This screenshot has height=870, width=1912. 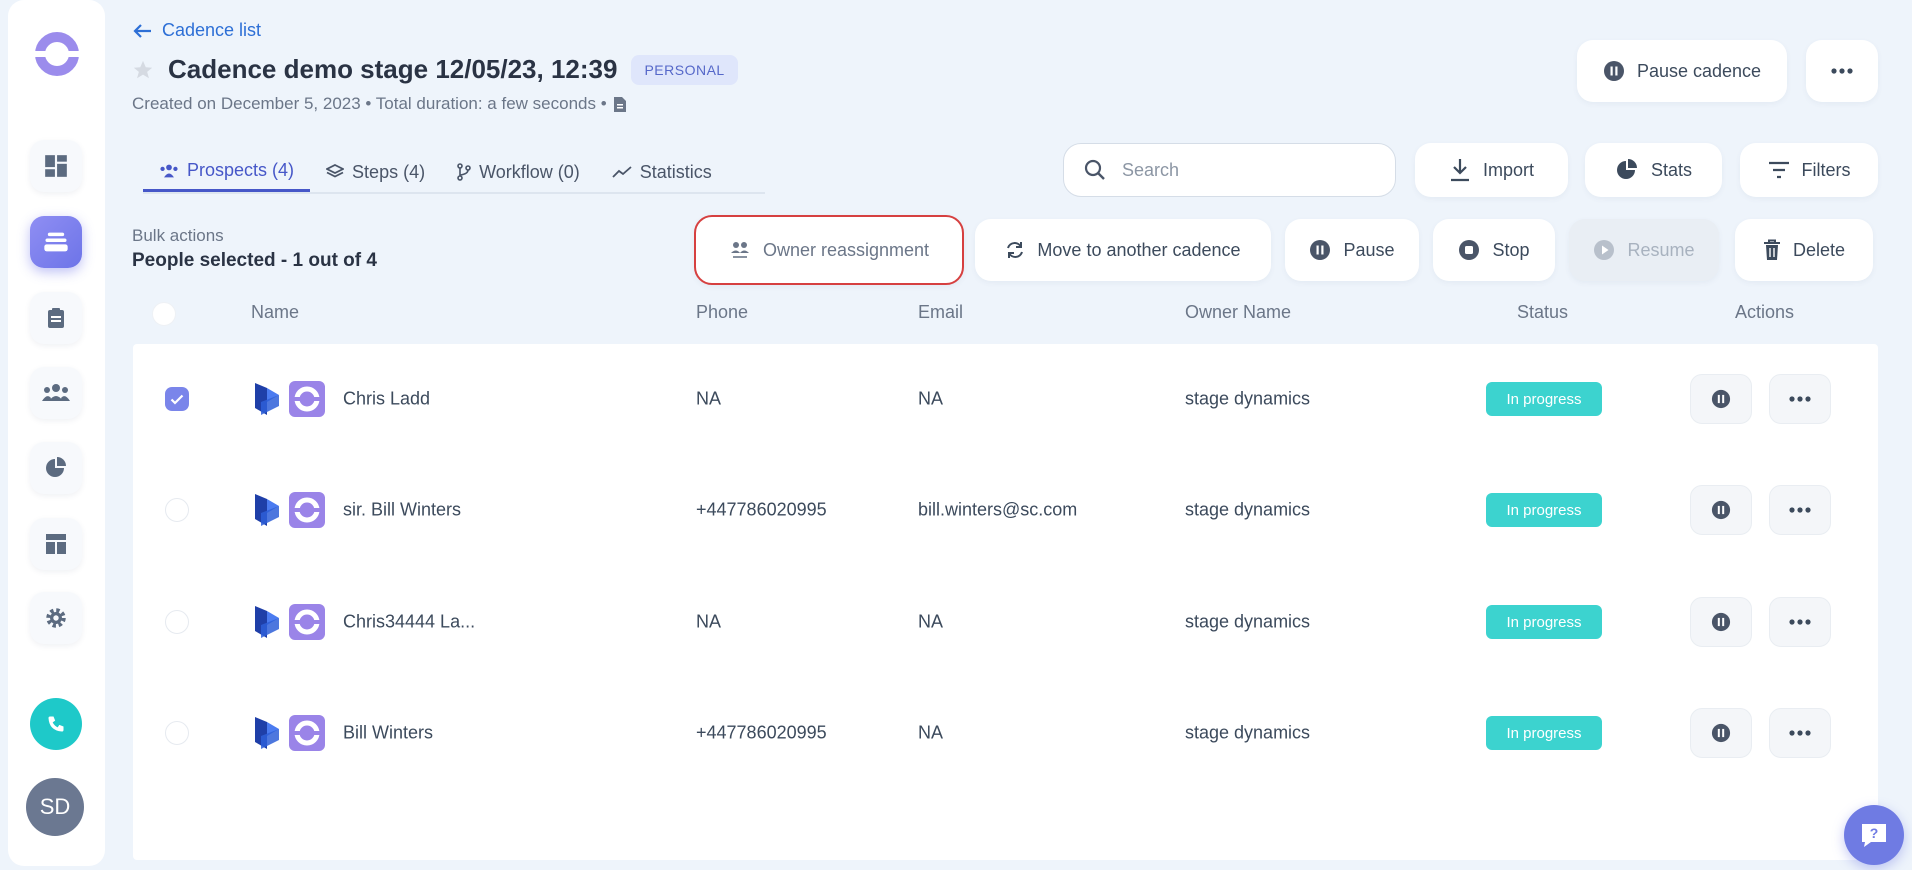 I want to click on pie-chart-icon, so click(x=1626, y=169).